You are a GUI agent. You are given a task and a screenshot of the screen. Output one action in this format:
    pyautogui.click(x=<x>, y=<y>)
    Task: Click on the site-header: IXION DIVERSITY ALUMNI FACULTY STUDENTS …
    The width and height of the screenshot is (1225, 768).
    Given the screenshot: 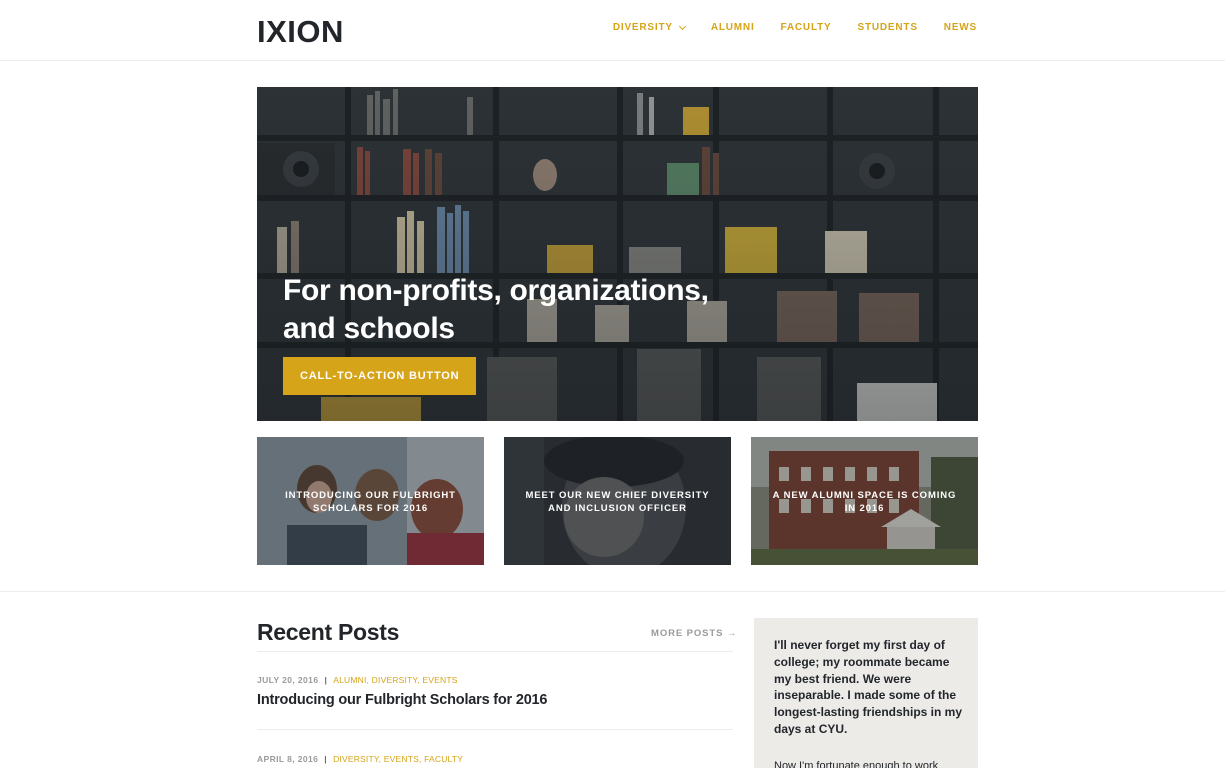 What is the action you would take?
    pyautogui.click(x=612, y=30)
    